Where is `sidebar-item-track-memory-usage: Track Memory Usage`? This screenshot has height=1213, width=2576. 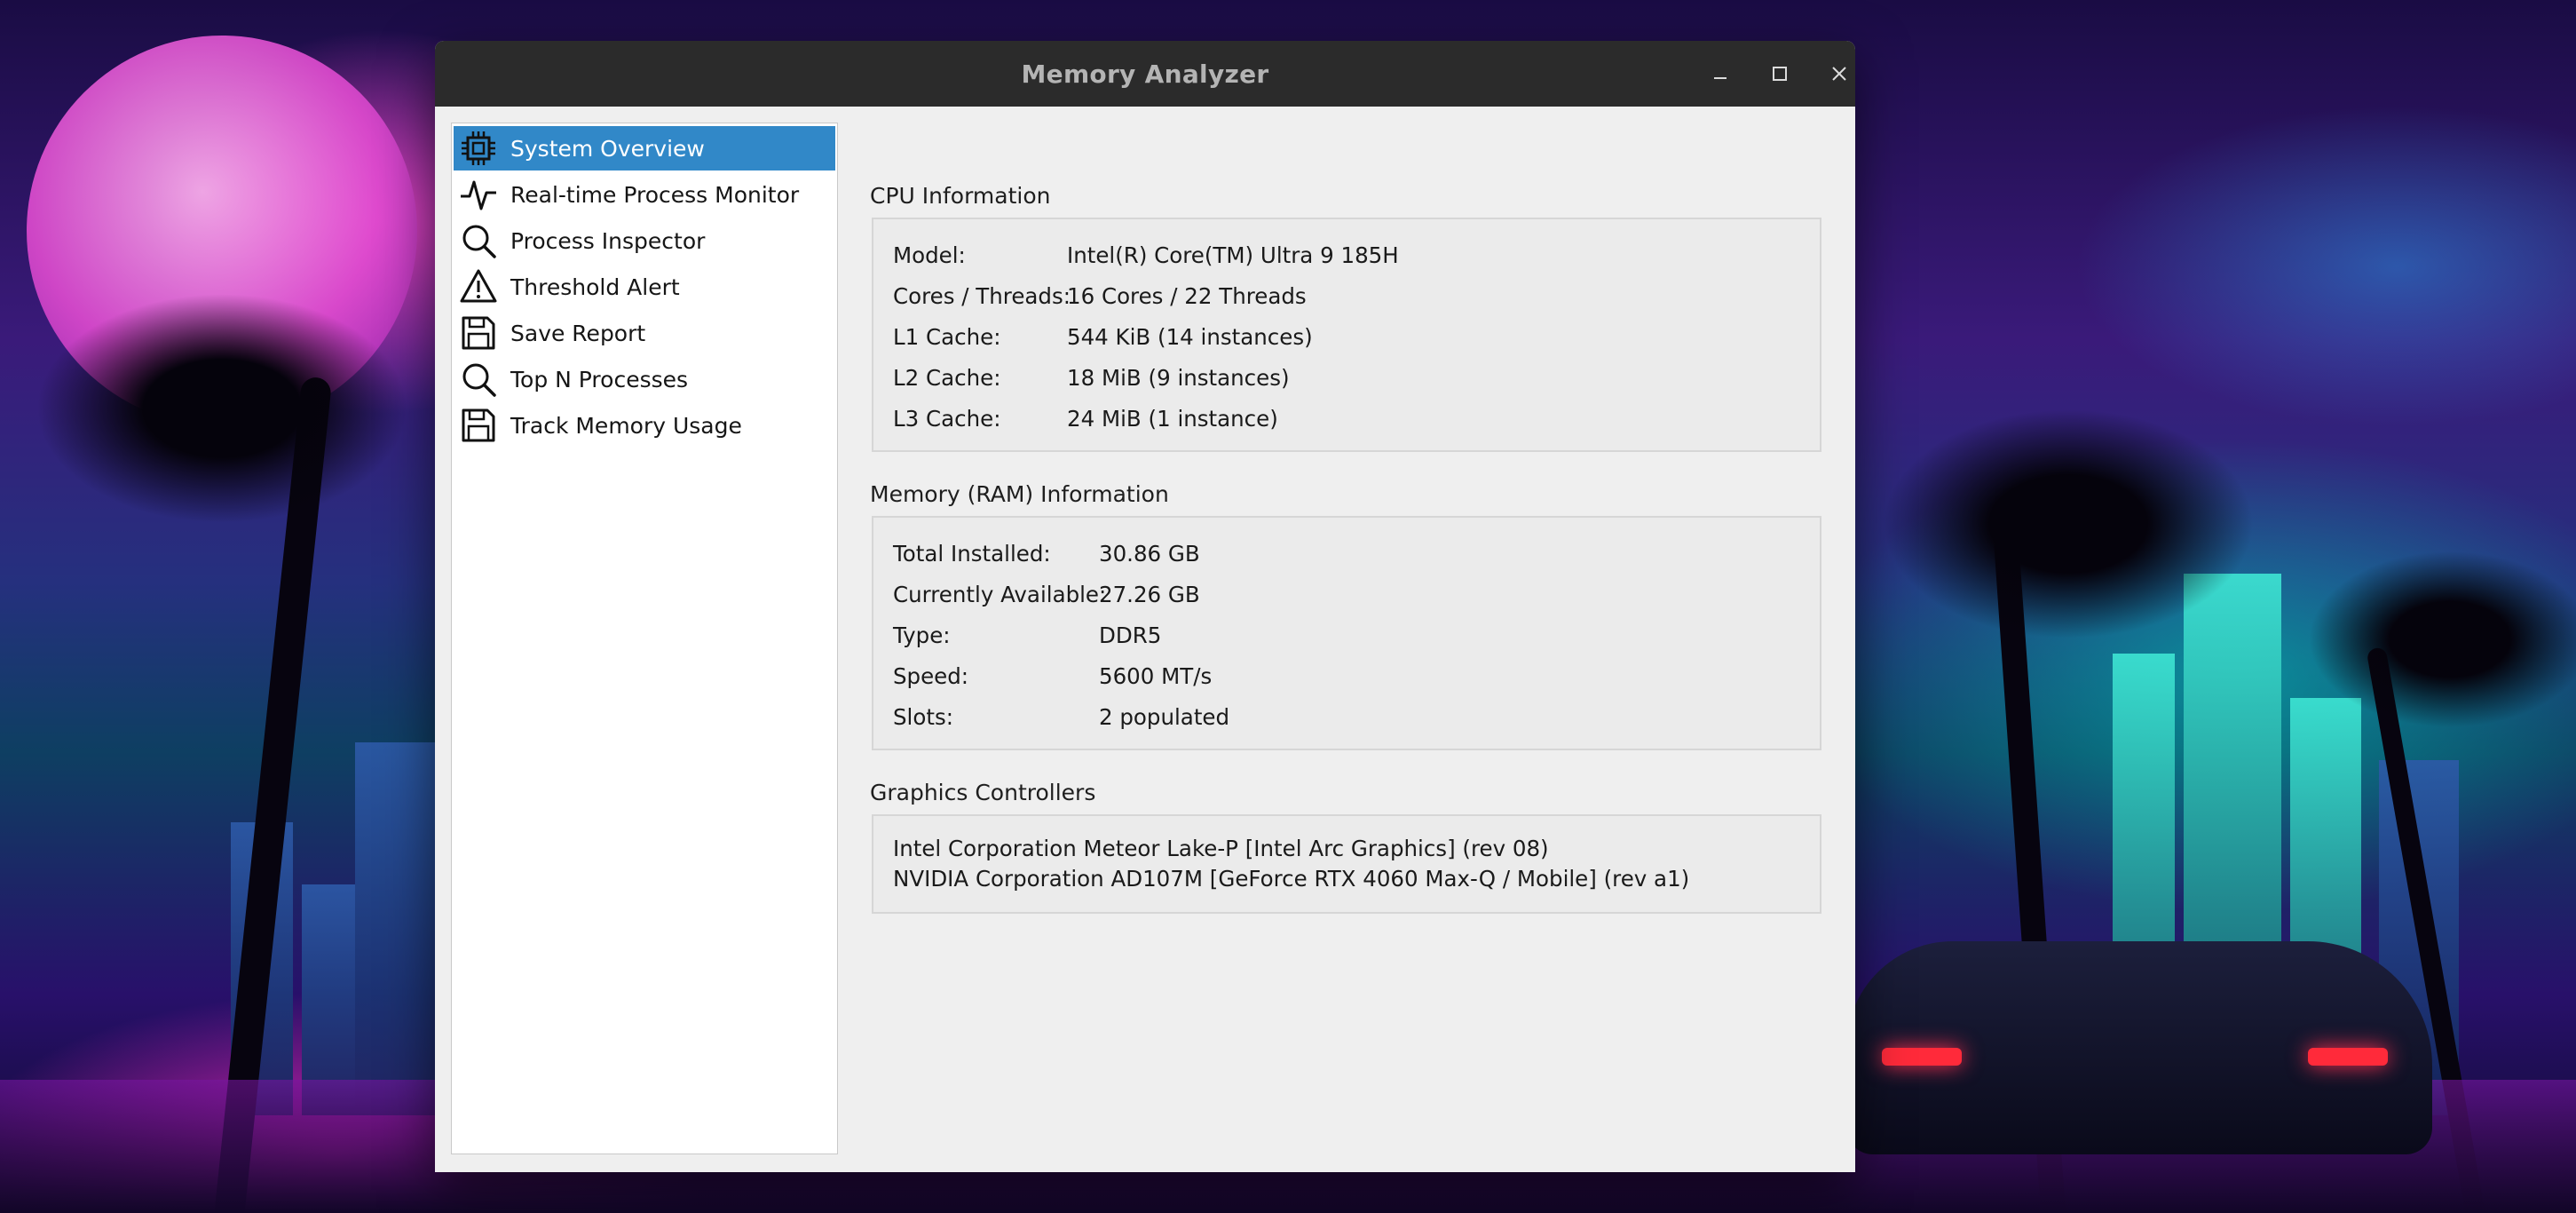
sidebar-item-track-memory-usage: Track Memory Usage is located at coordinates (644, 425).